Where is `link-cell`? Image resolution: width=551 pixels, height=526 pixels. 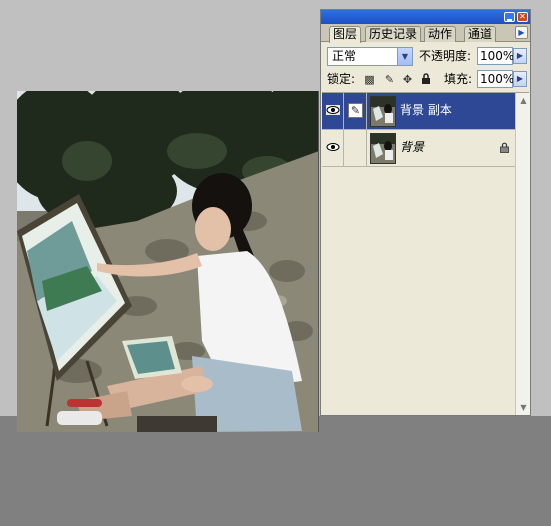
link-cell is located at coordinates (356, 148).